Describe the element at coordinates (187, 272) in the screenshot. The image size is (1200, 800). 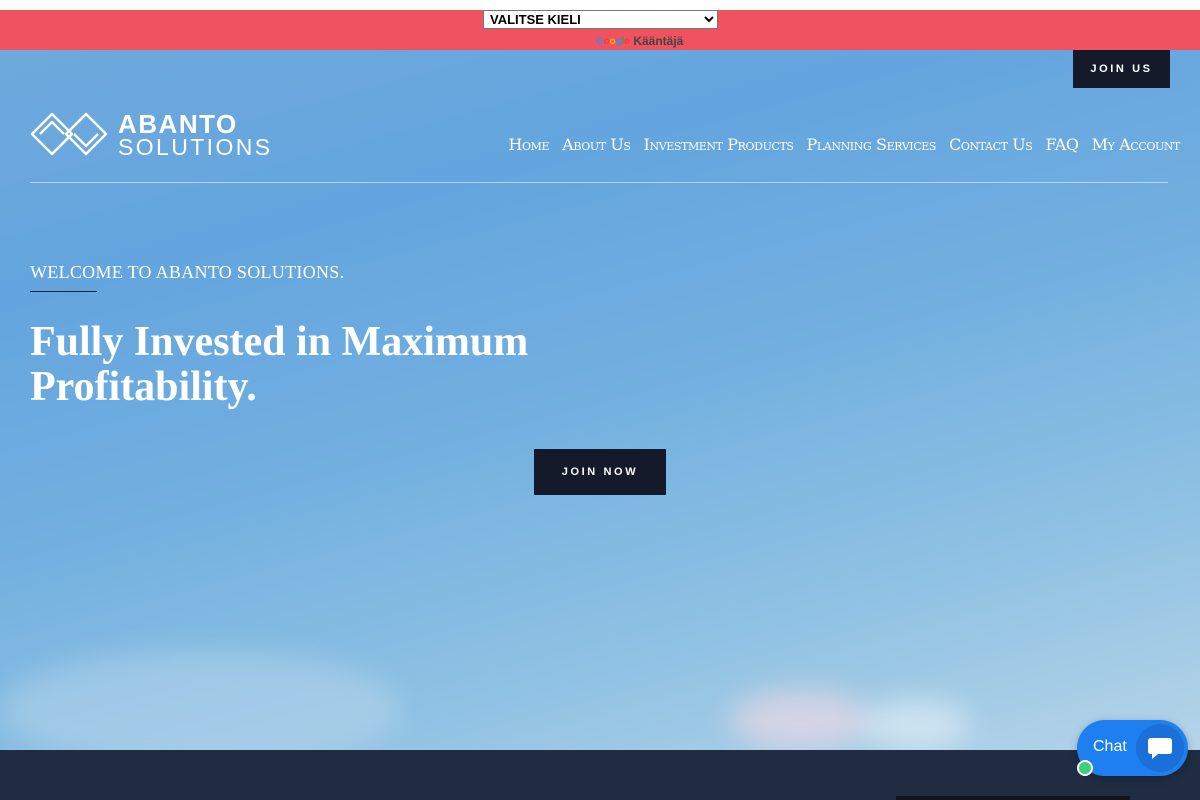
I see `hero-welcome-text: WELCOME TO ABANTO SOLUTIONS.` at that location.